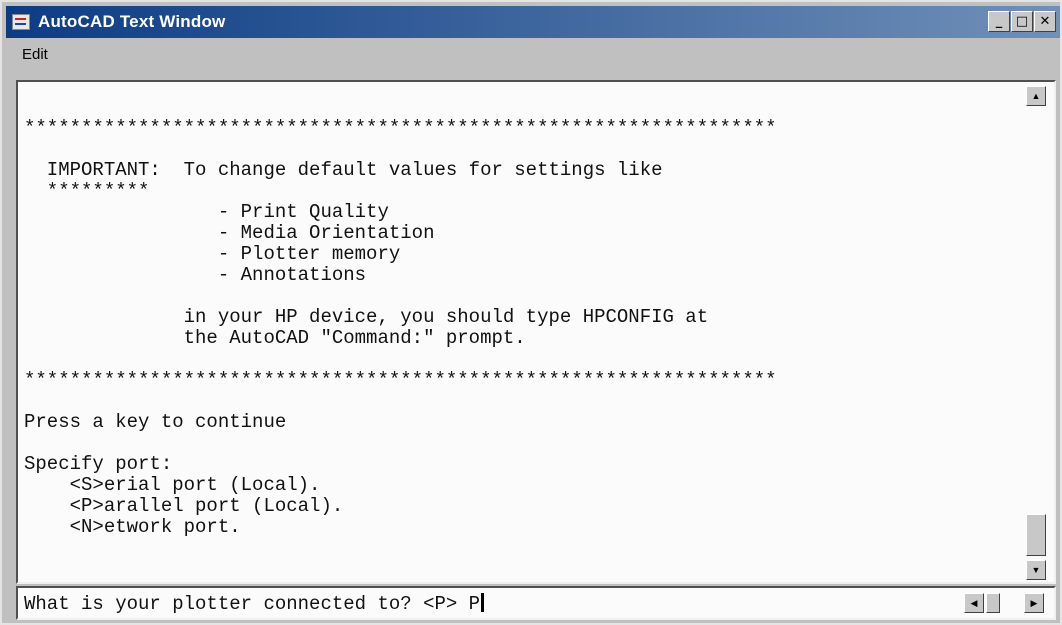 This screenshot has height=625, width=1062. I want to click on scroll-down-button: ▼, so click(1036, 570).